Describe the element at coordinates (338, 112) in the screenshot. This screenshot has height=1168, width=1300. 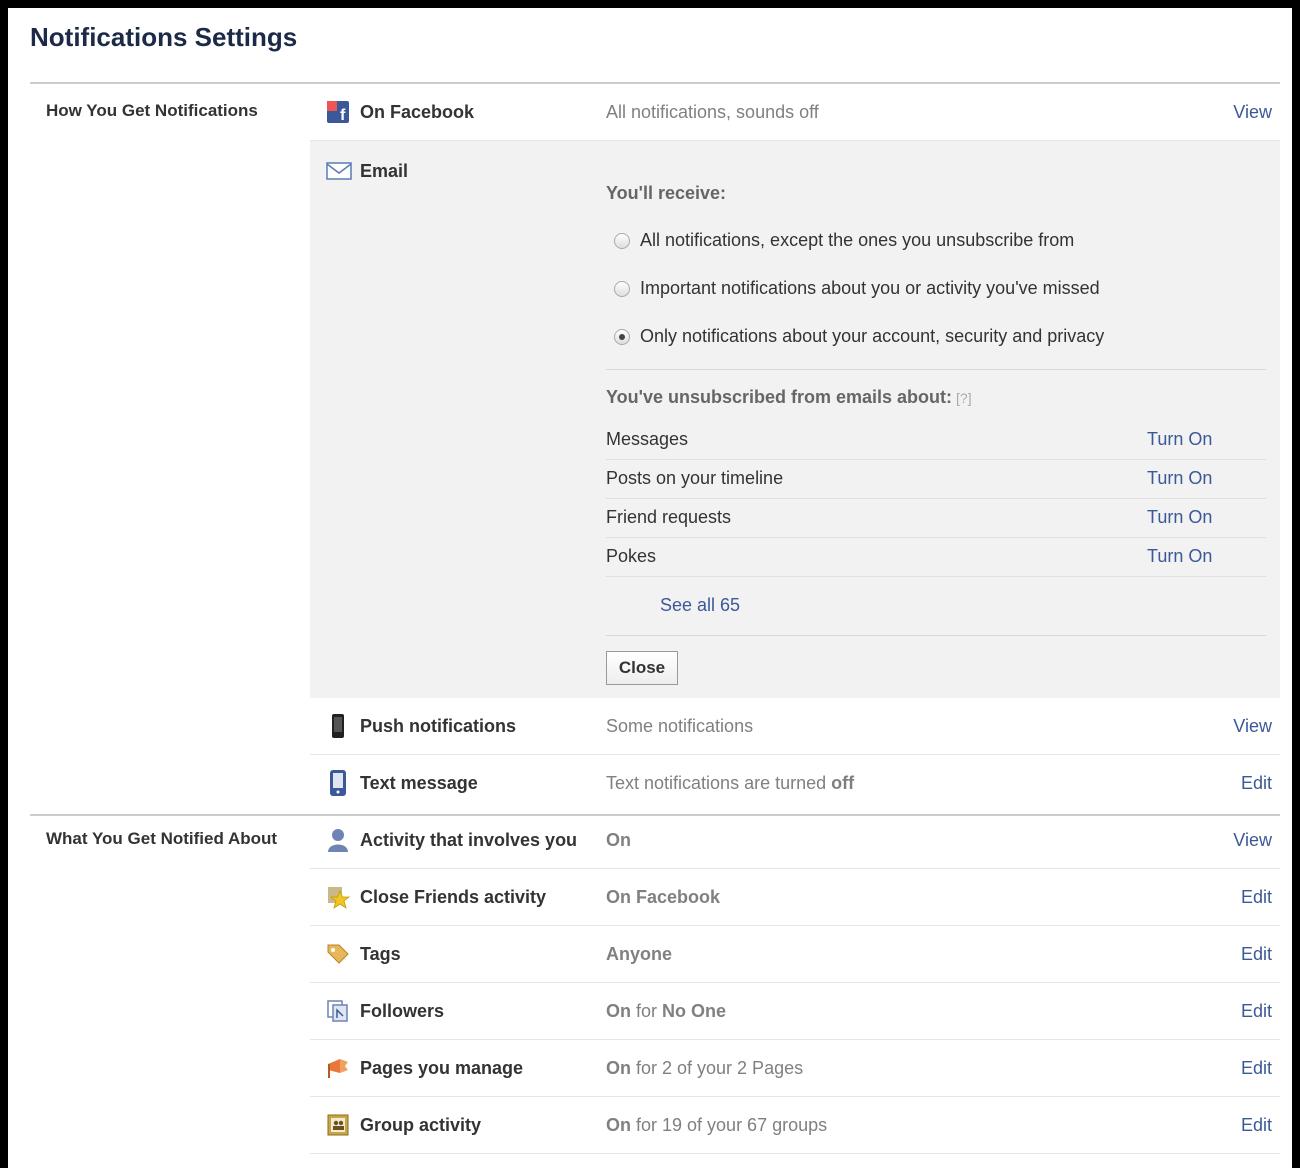
I see `facebook-icon: f` at that location.